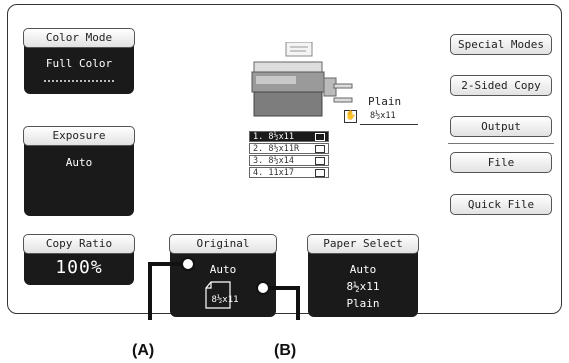 This screenshot has height=363, width=569. I want to click on tray-item: 2. 8½x11R, so click(289, 148).